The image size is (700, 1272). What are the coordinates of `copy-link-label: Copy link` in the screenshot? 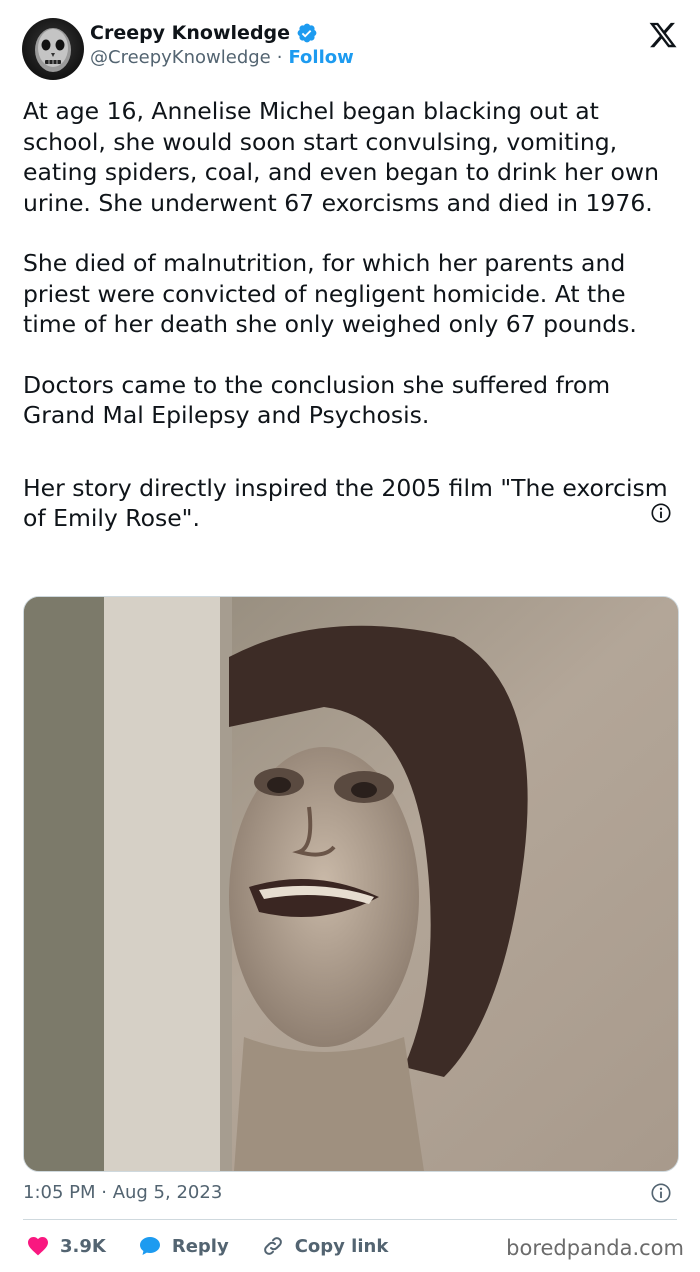 It's located at (341, 1246).